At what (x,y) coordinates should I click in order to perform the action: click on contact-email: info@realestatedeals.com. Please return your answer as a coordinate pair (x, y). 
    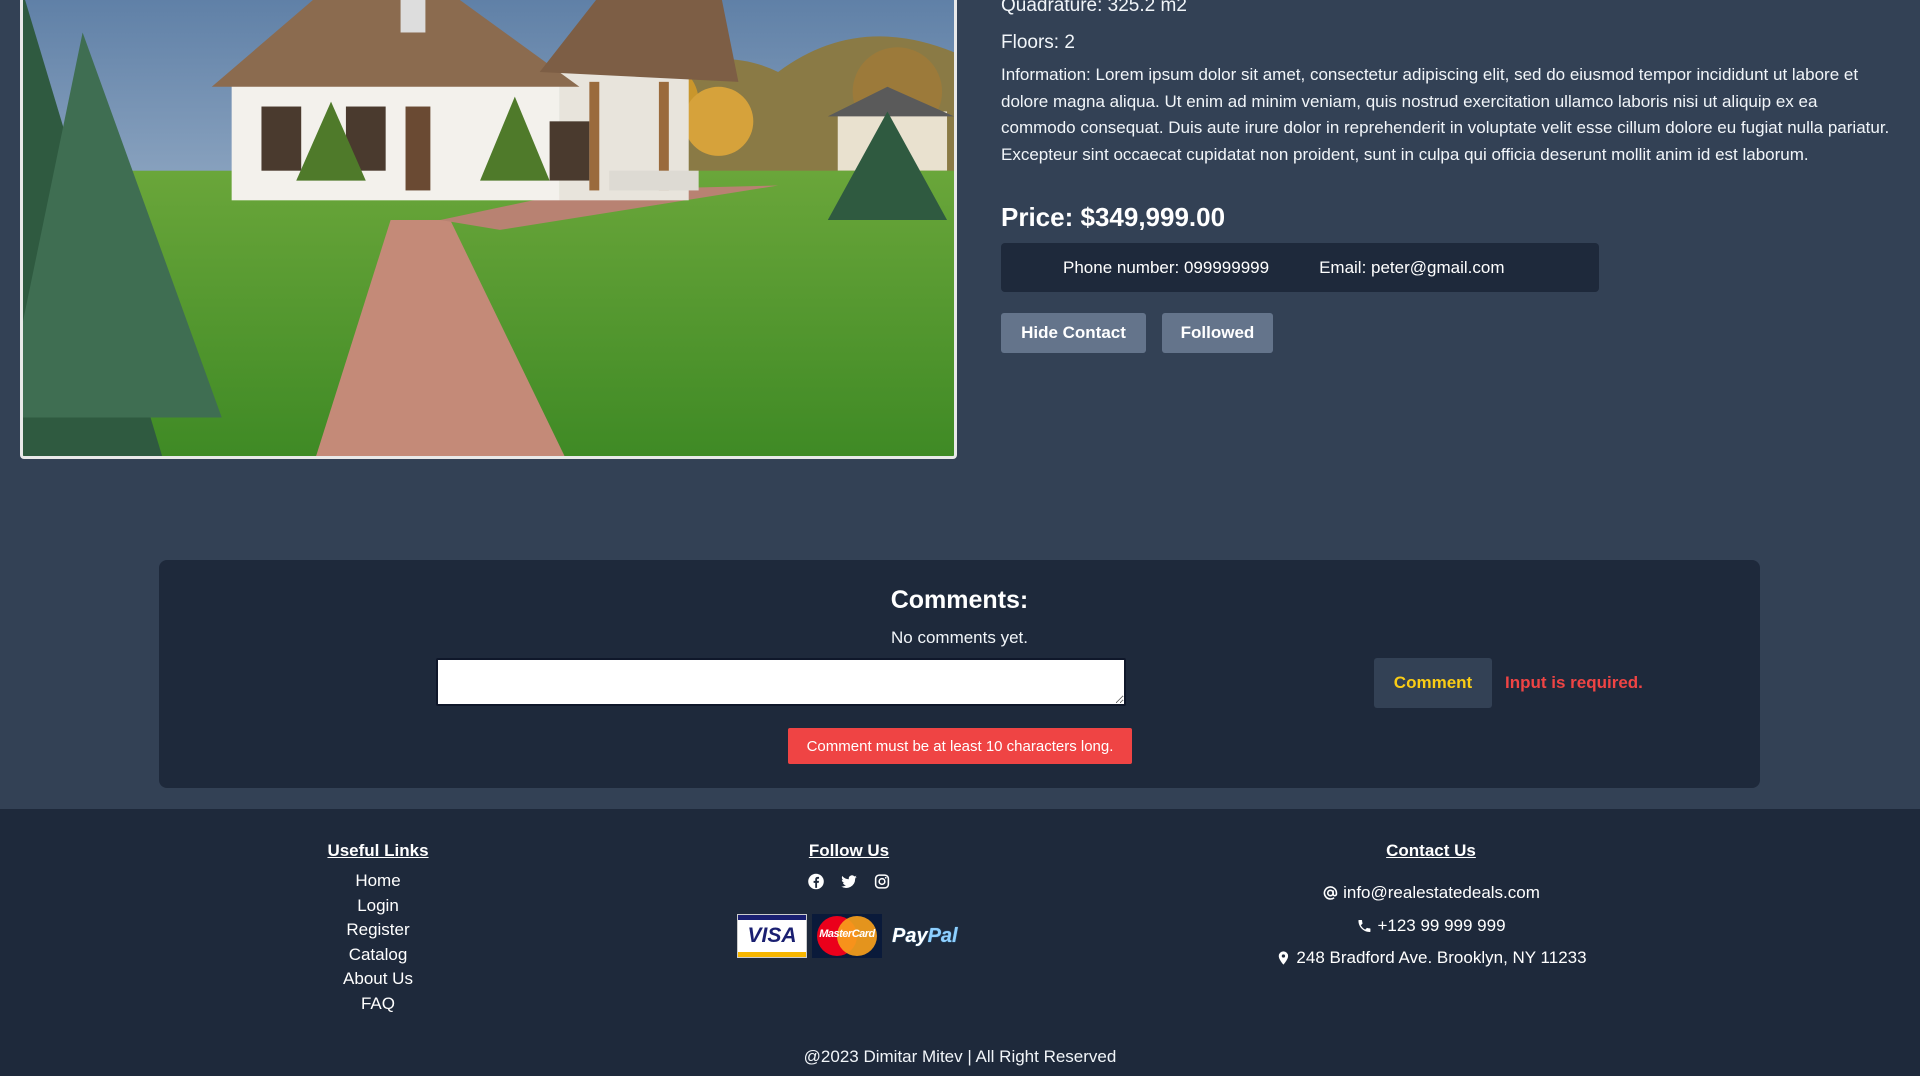
    Looking at the image, I should click on (1430, 893).